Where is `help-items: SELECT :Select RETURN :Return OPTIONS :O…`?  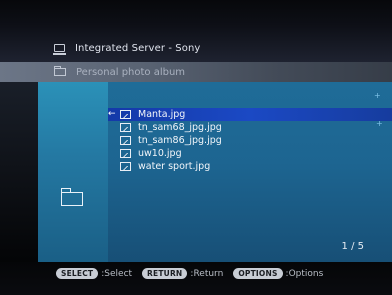
help-items: SELECT :Select RETURN :Return OPTIONS :O… is located at coordinates (194, 273).